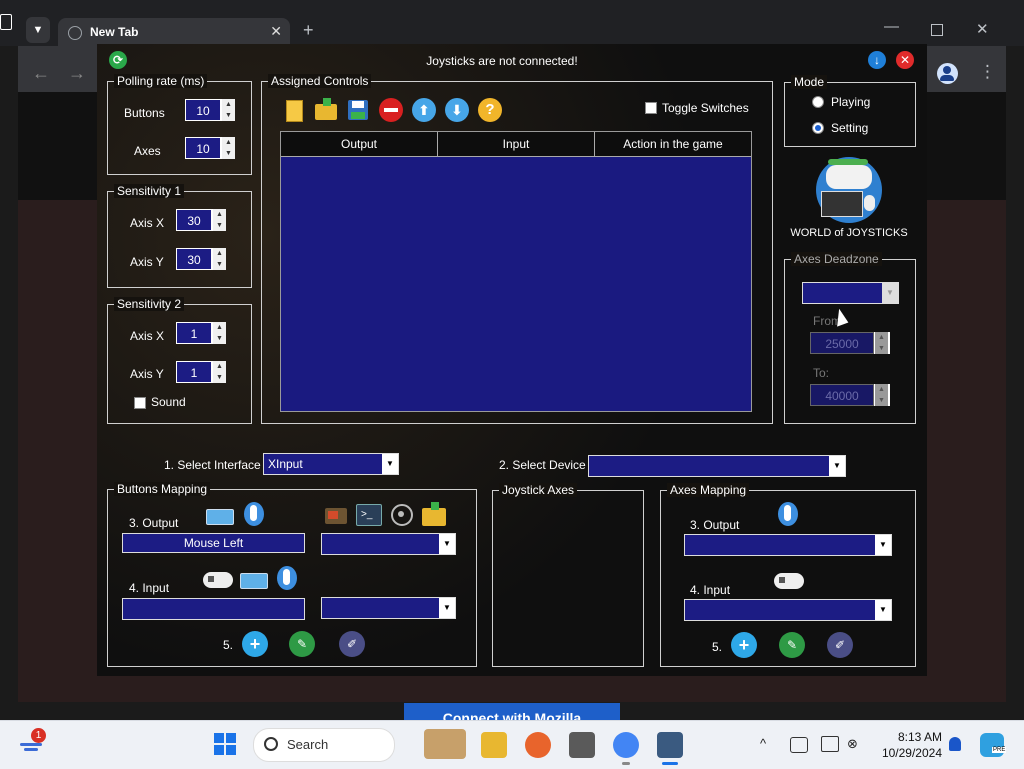 The width and height of the screenshot is (1024, 769). What do you see at coordinates (910, 737) in the screenshot?
I see `clock-time: 8:13 AM` at bounding box center [910, 737].